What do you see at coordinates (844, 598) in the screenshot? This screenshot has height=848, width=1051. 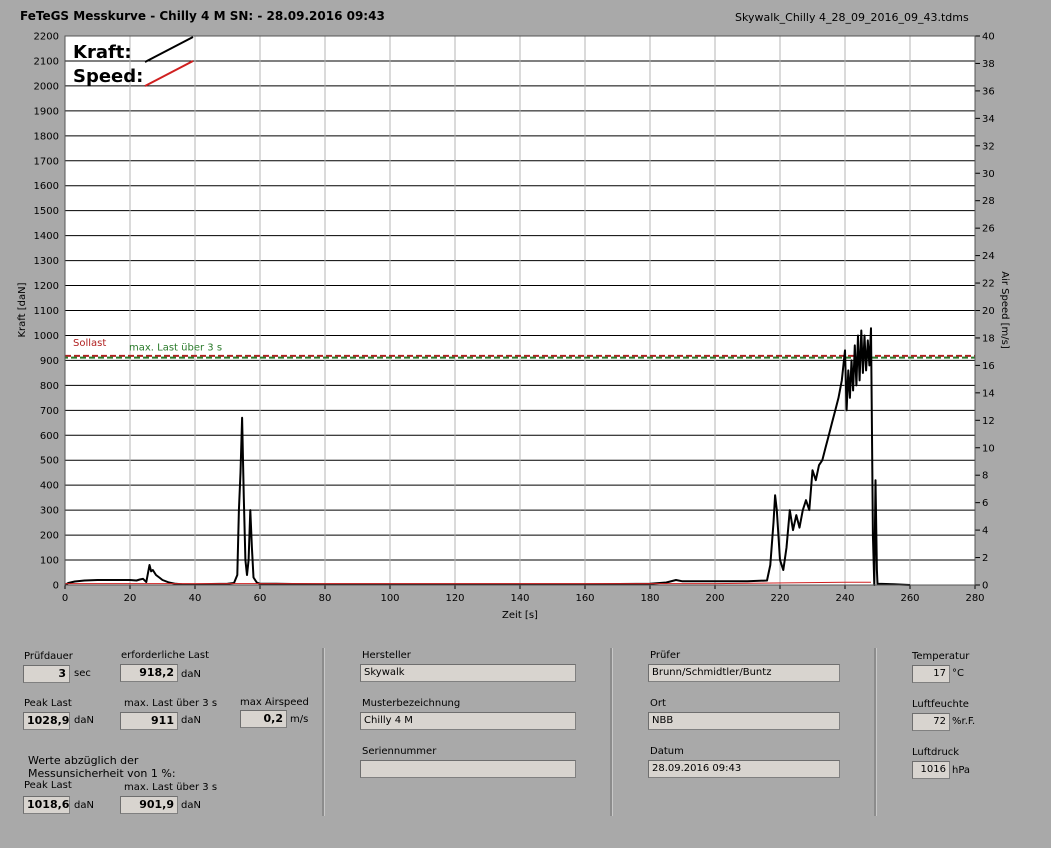 I see `x-tick-label: 240` at bounding box center [844, 598].